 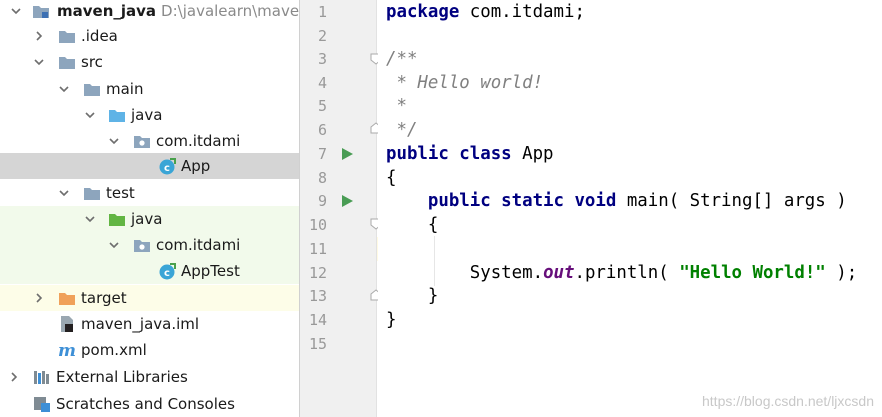 What do you see at coordinates (423, 12) in the screenshot?
I see `keyword: package` at bounding box center [423, 12].